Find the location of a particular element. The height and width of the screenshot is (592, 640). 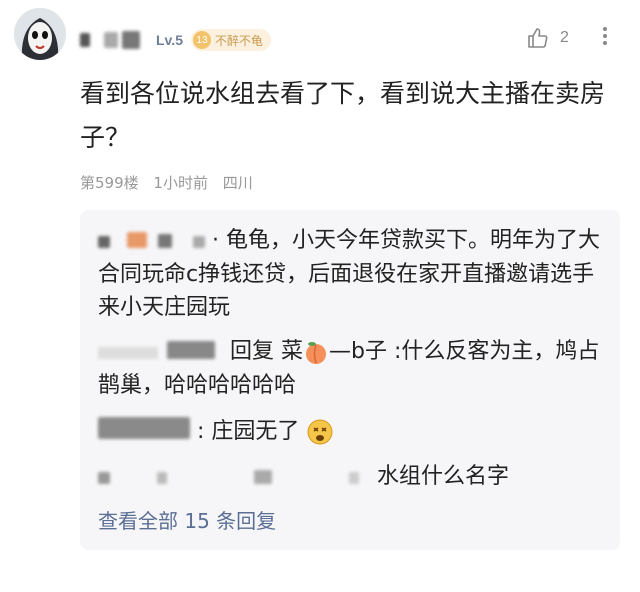

fan-badge-label: 不醉不龟 is located at coordinates (238, 40).